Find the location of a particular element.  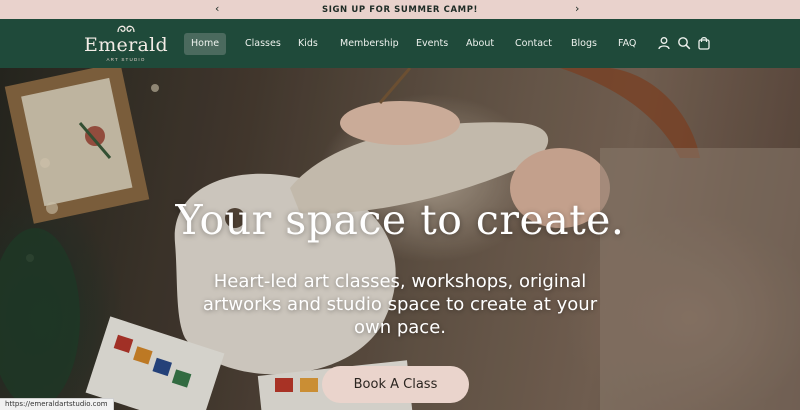

logo: Emerald ART STUDIO is located at coordinates (126, 44).